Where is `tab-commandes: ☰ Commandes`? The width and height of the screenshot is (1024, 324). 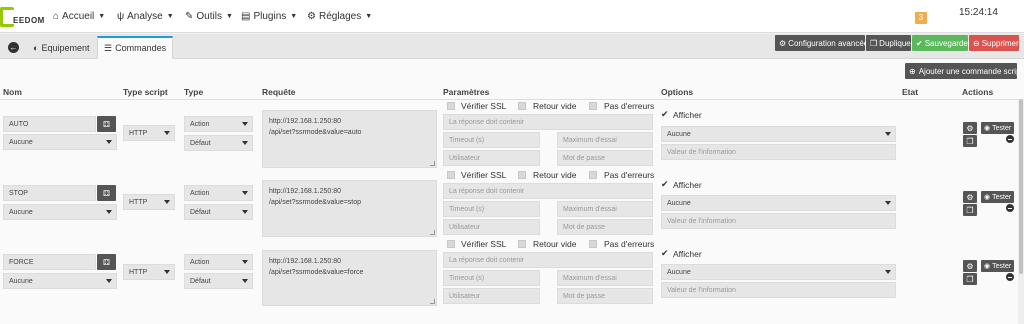 tab-commandes: ☰ Commandes is located at coordinates (135, 47).